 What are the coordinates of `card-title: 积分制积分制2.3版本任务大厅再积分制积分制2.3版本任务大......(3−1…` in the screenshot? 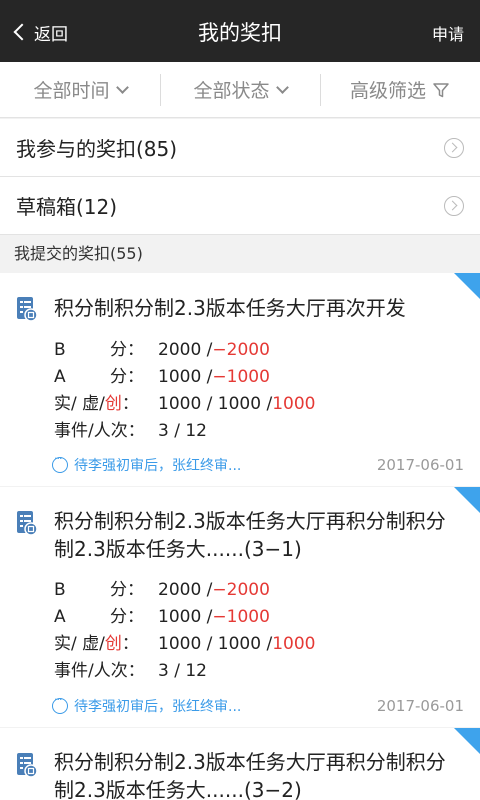 It's located at (250, 535).